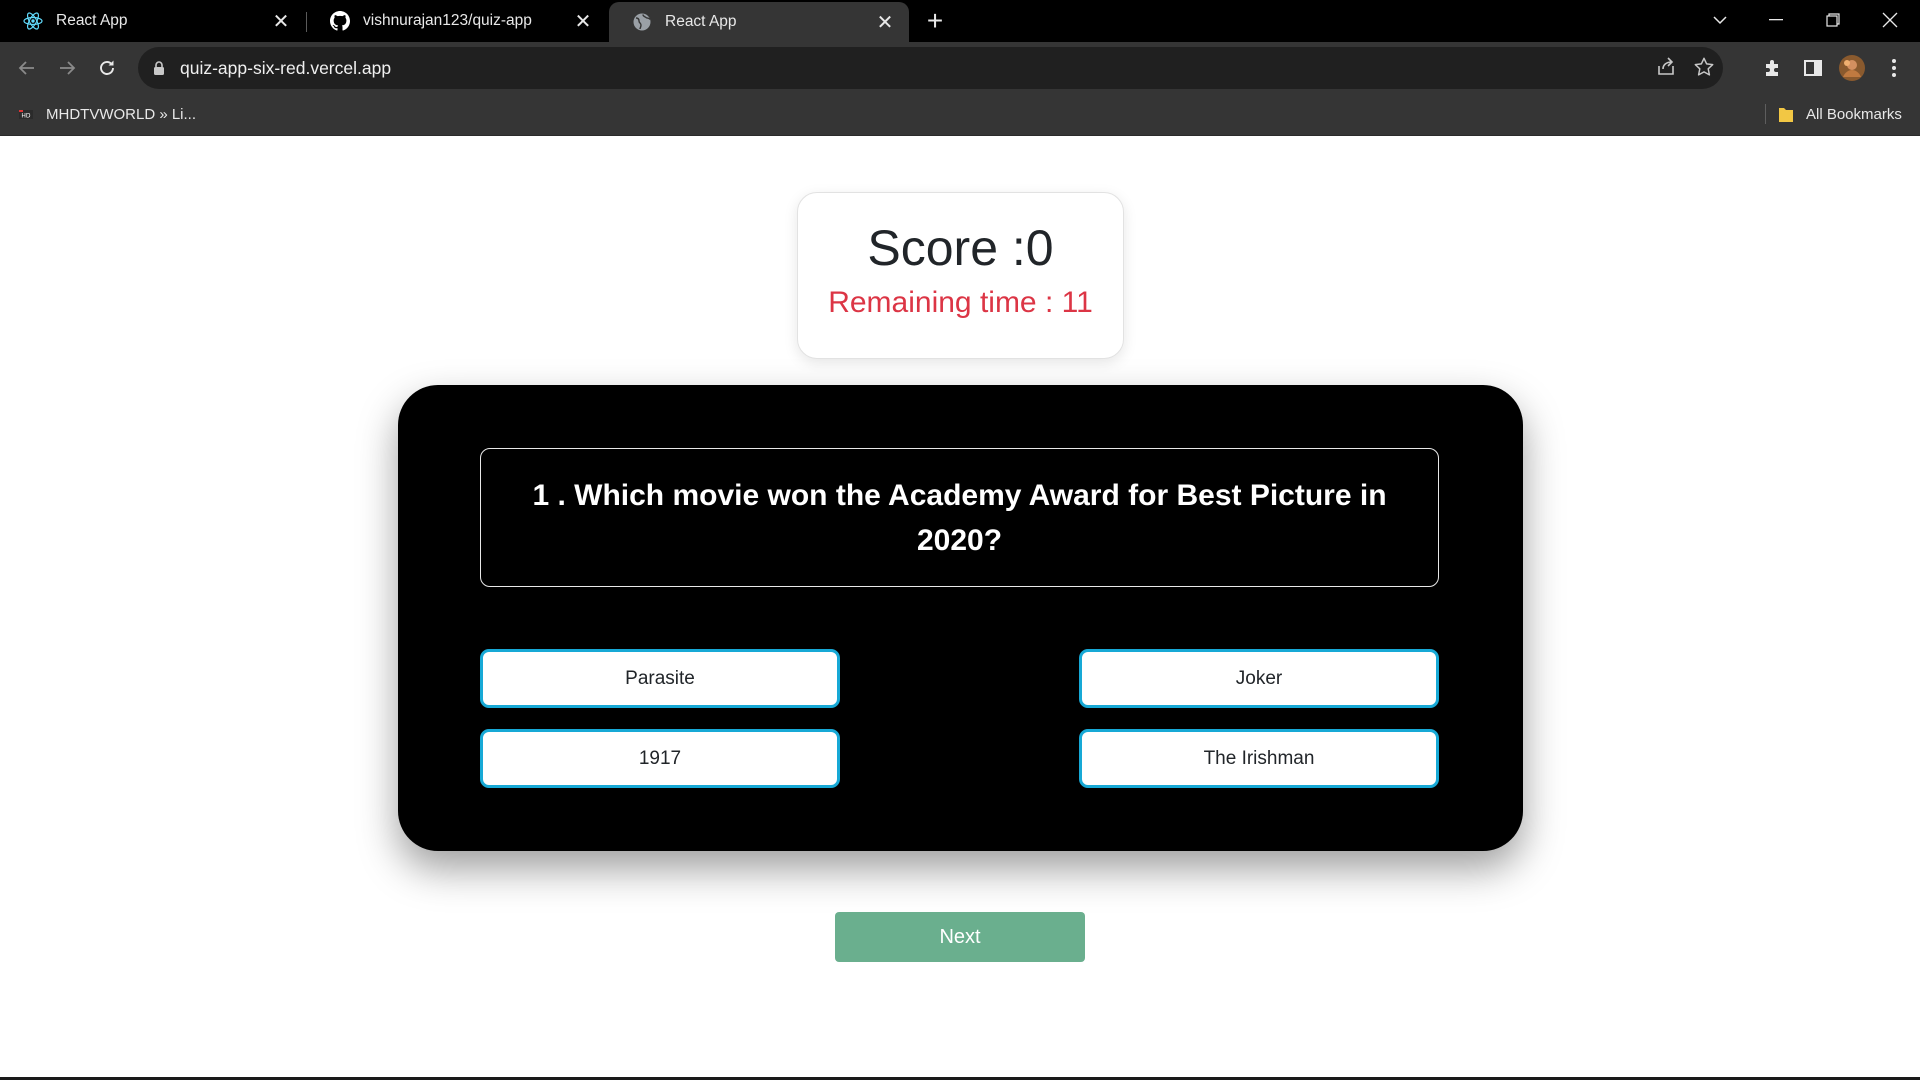 The width and height of the screenshot is (1920, 1080). What do you see at coordinates (285, 68) in the screenshot?
I see `url-text: quiz-app-six-red.vercel.app` at bounding box center [285, 68].